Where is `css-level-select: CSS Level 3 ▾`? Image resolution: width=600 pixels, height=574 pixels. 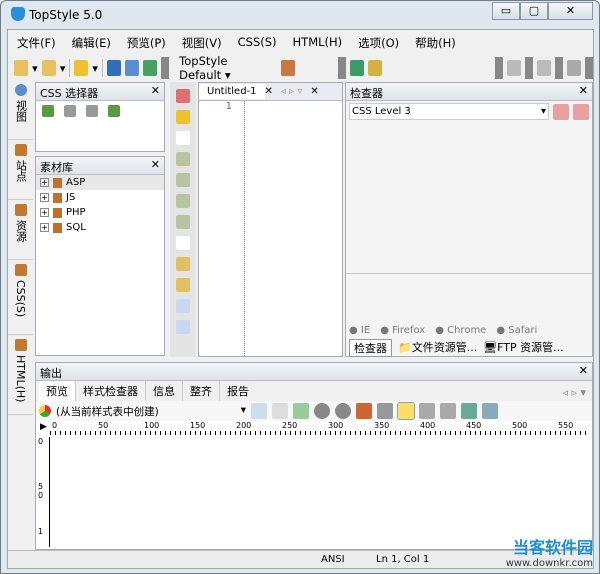 css-level-select: CSS Level 3 ▾ is located at coordinates (449, 111).